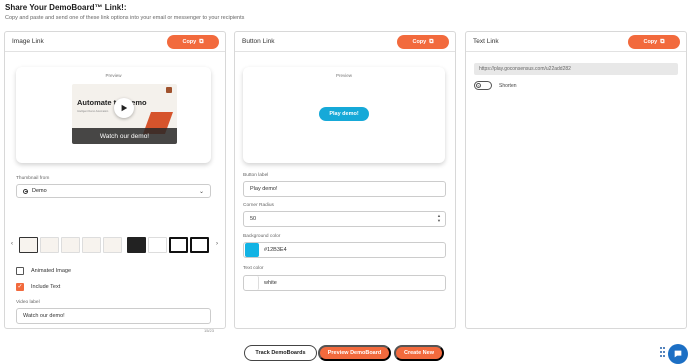 Image resolution: width=688 pixels, height=364 pixels. Describe the element at coordinates (678, 354) in the screenshot. I see `chat-icon` at that location.